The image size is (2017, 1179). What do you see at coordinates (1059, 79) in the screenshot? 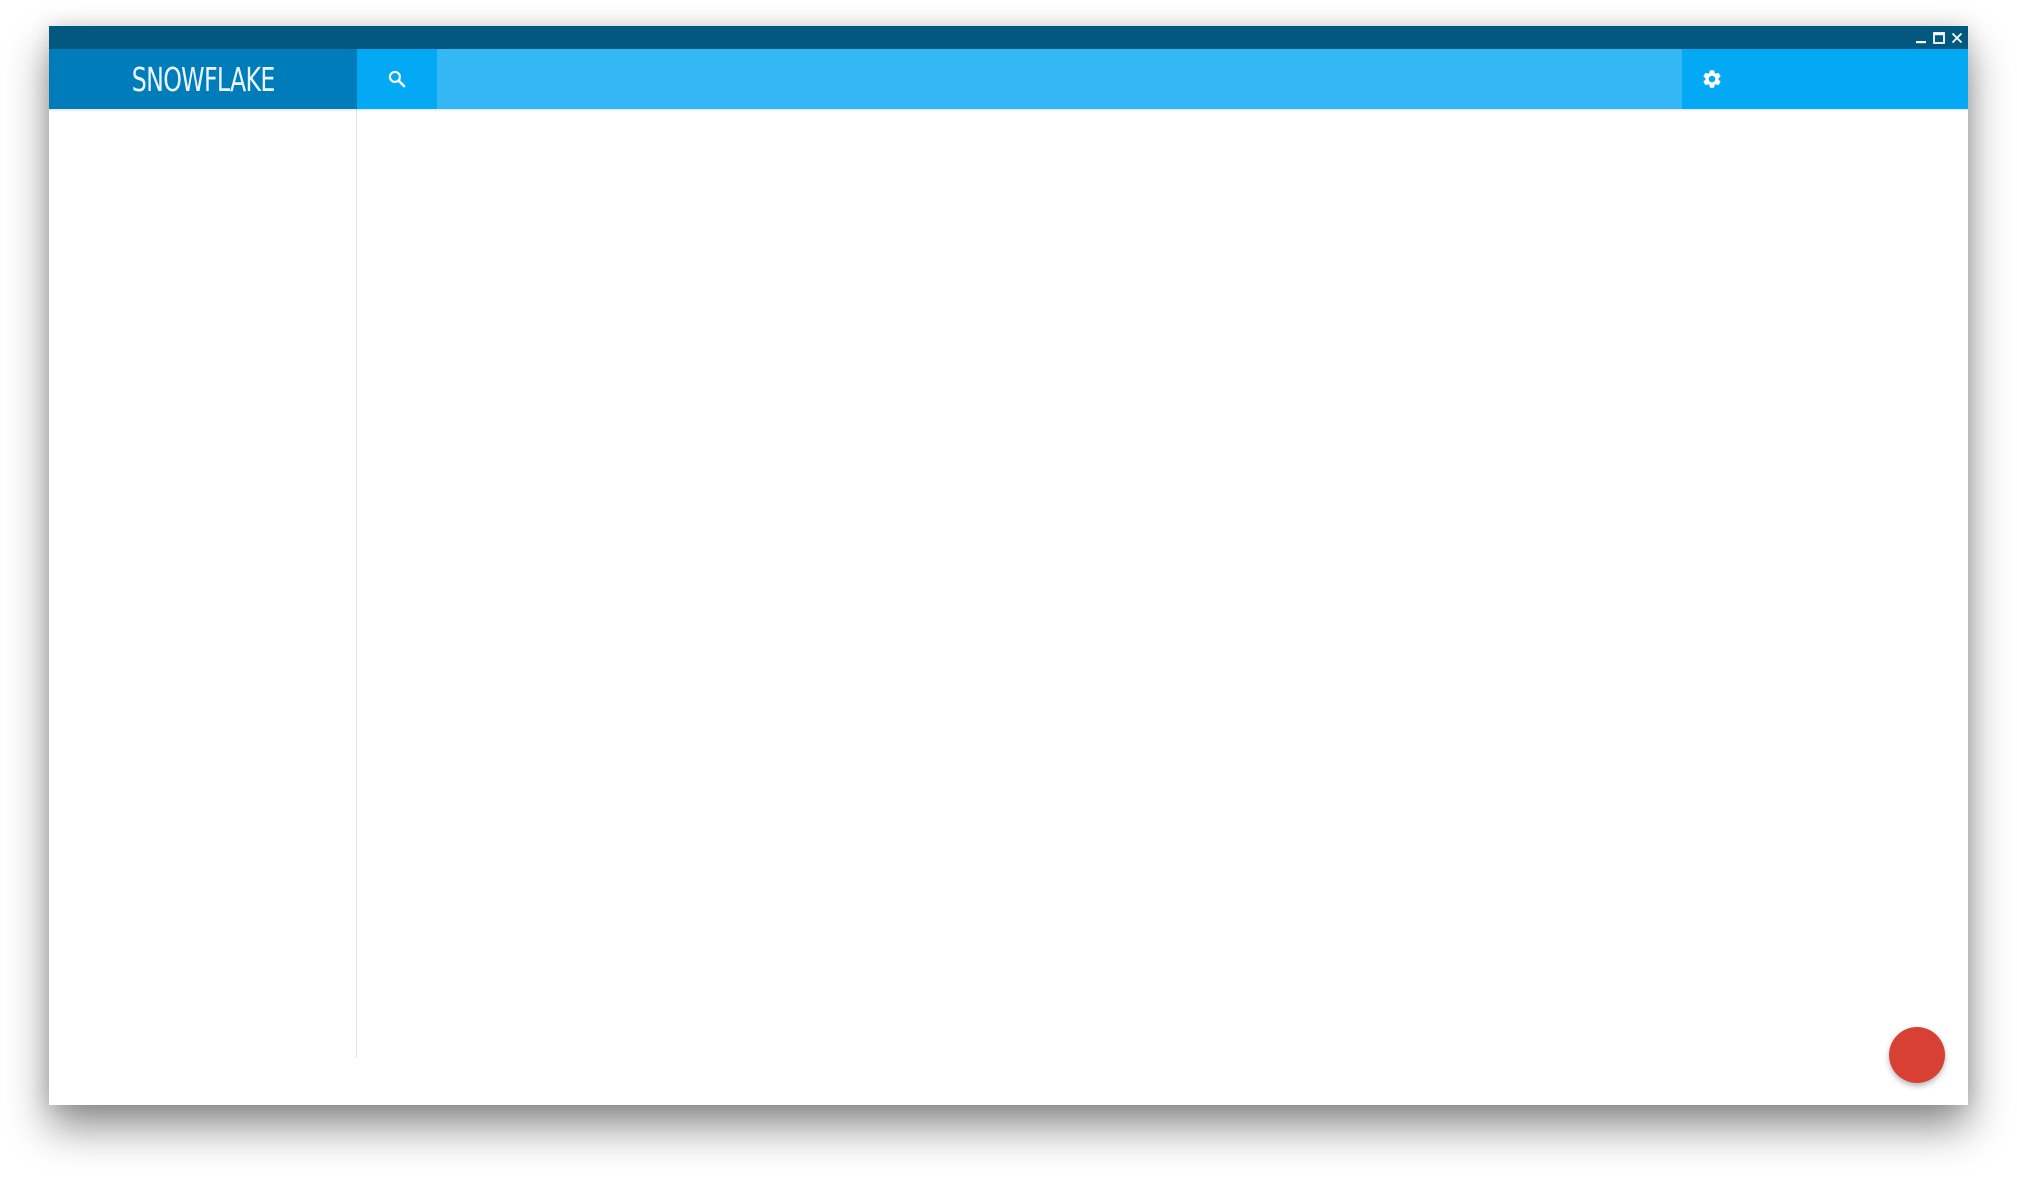
I see `search-input` at bounding box center [1059, 79].